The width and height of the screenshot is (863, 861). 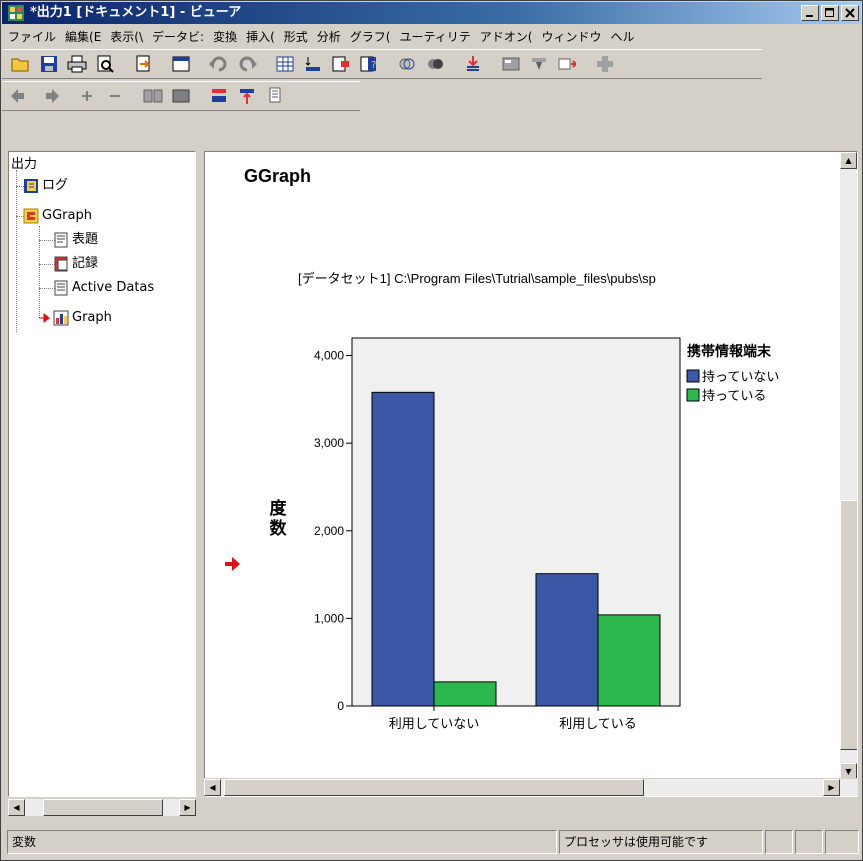 What do you see at coordinates (92, 317) in the screenshot?
I see `tree-item-label: Graph` at bounding box center [92, 317].